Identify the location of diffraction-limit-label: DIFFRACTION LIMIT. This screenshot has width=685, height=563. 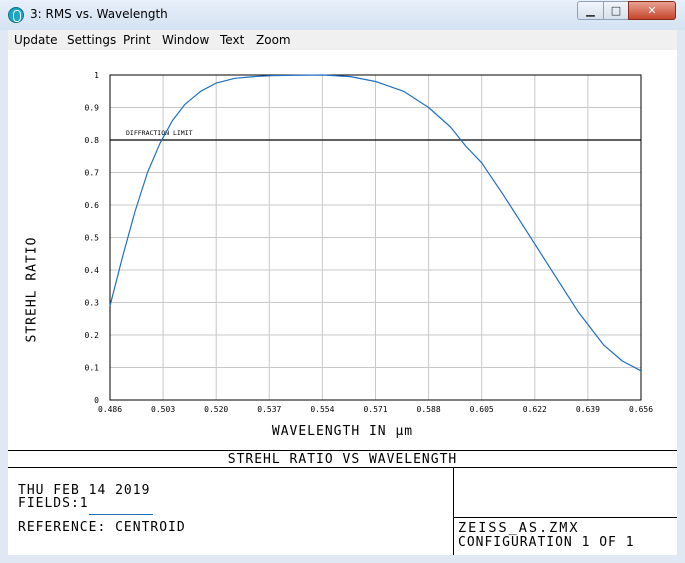
(159, 133).